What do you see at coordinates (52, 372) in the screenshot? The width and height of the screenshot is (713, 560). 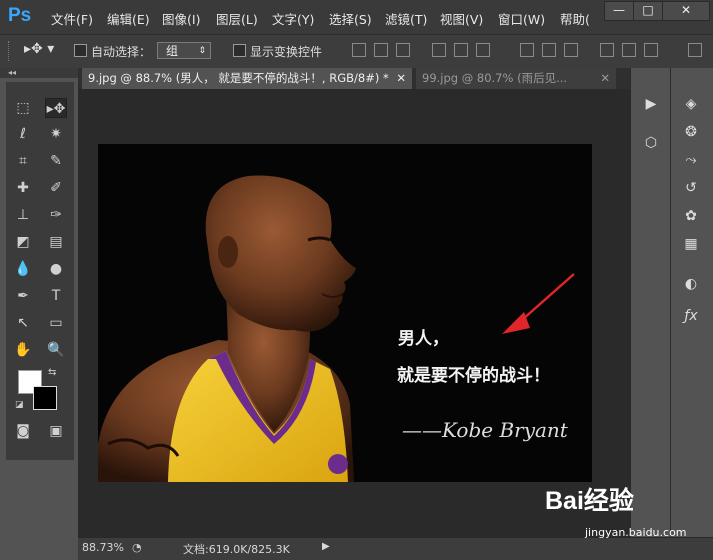 I see `swap-colors-icon: ⇆` at bounding box center [52, 372].